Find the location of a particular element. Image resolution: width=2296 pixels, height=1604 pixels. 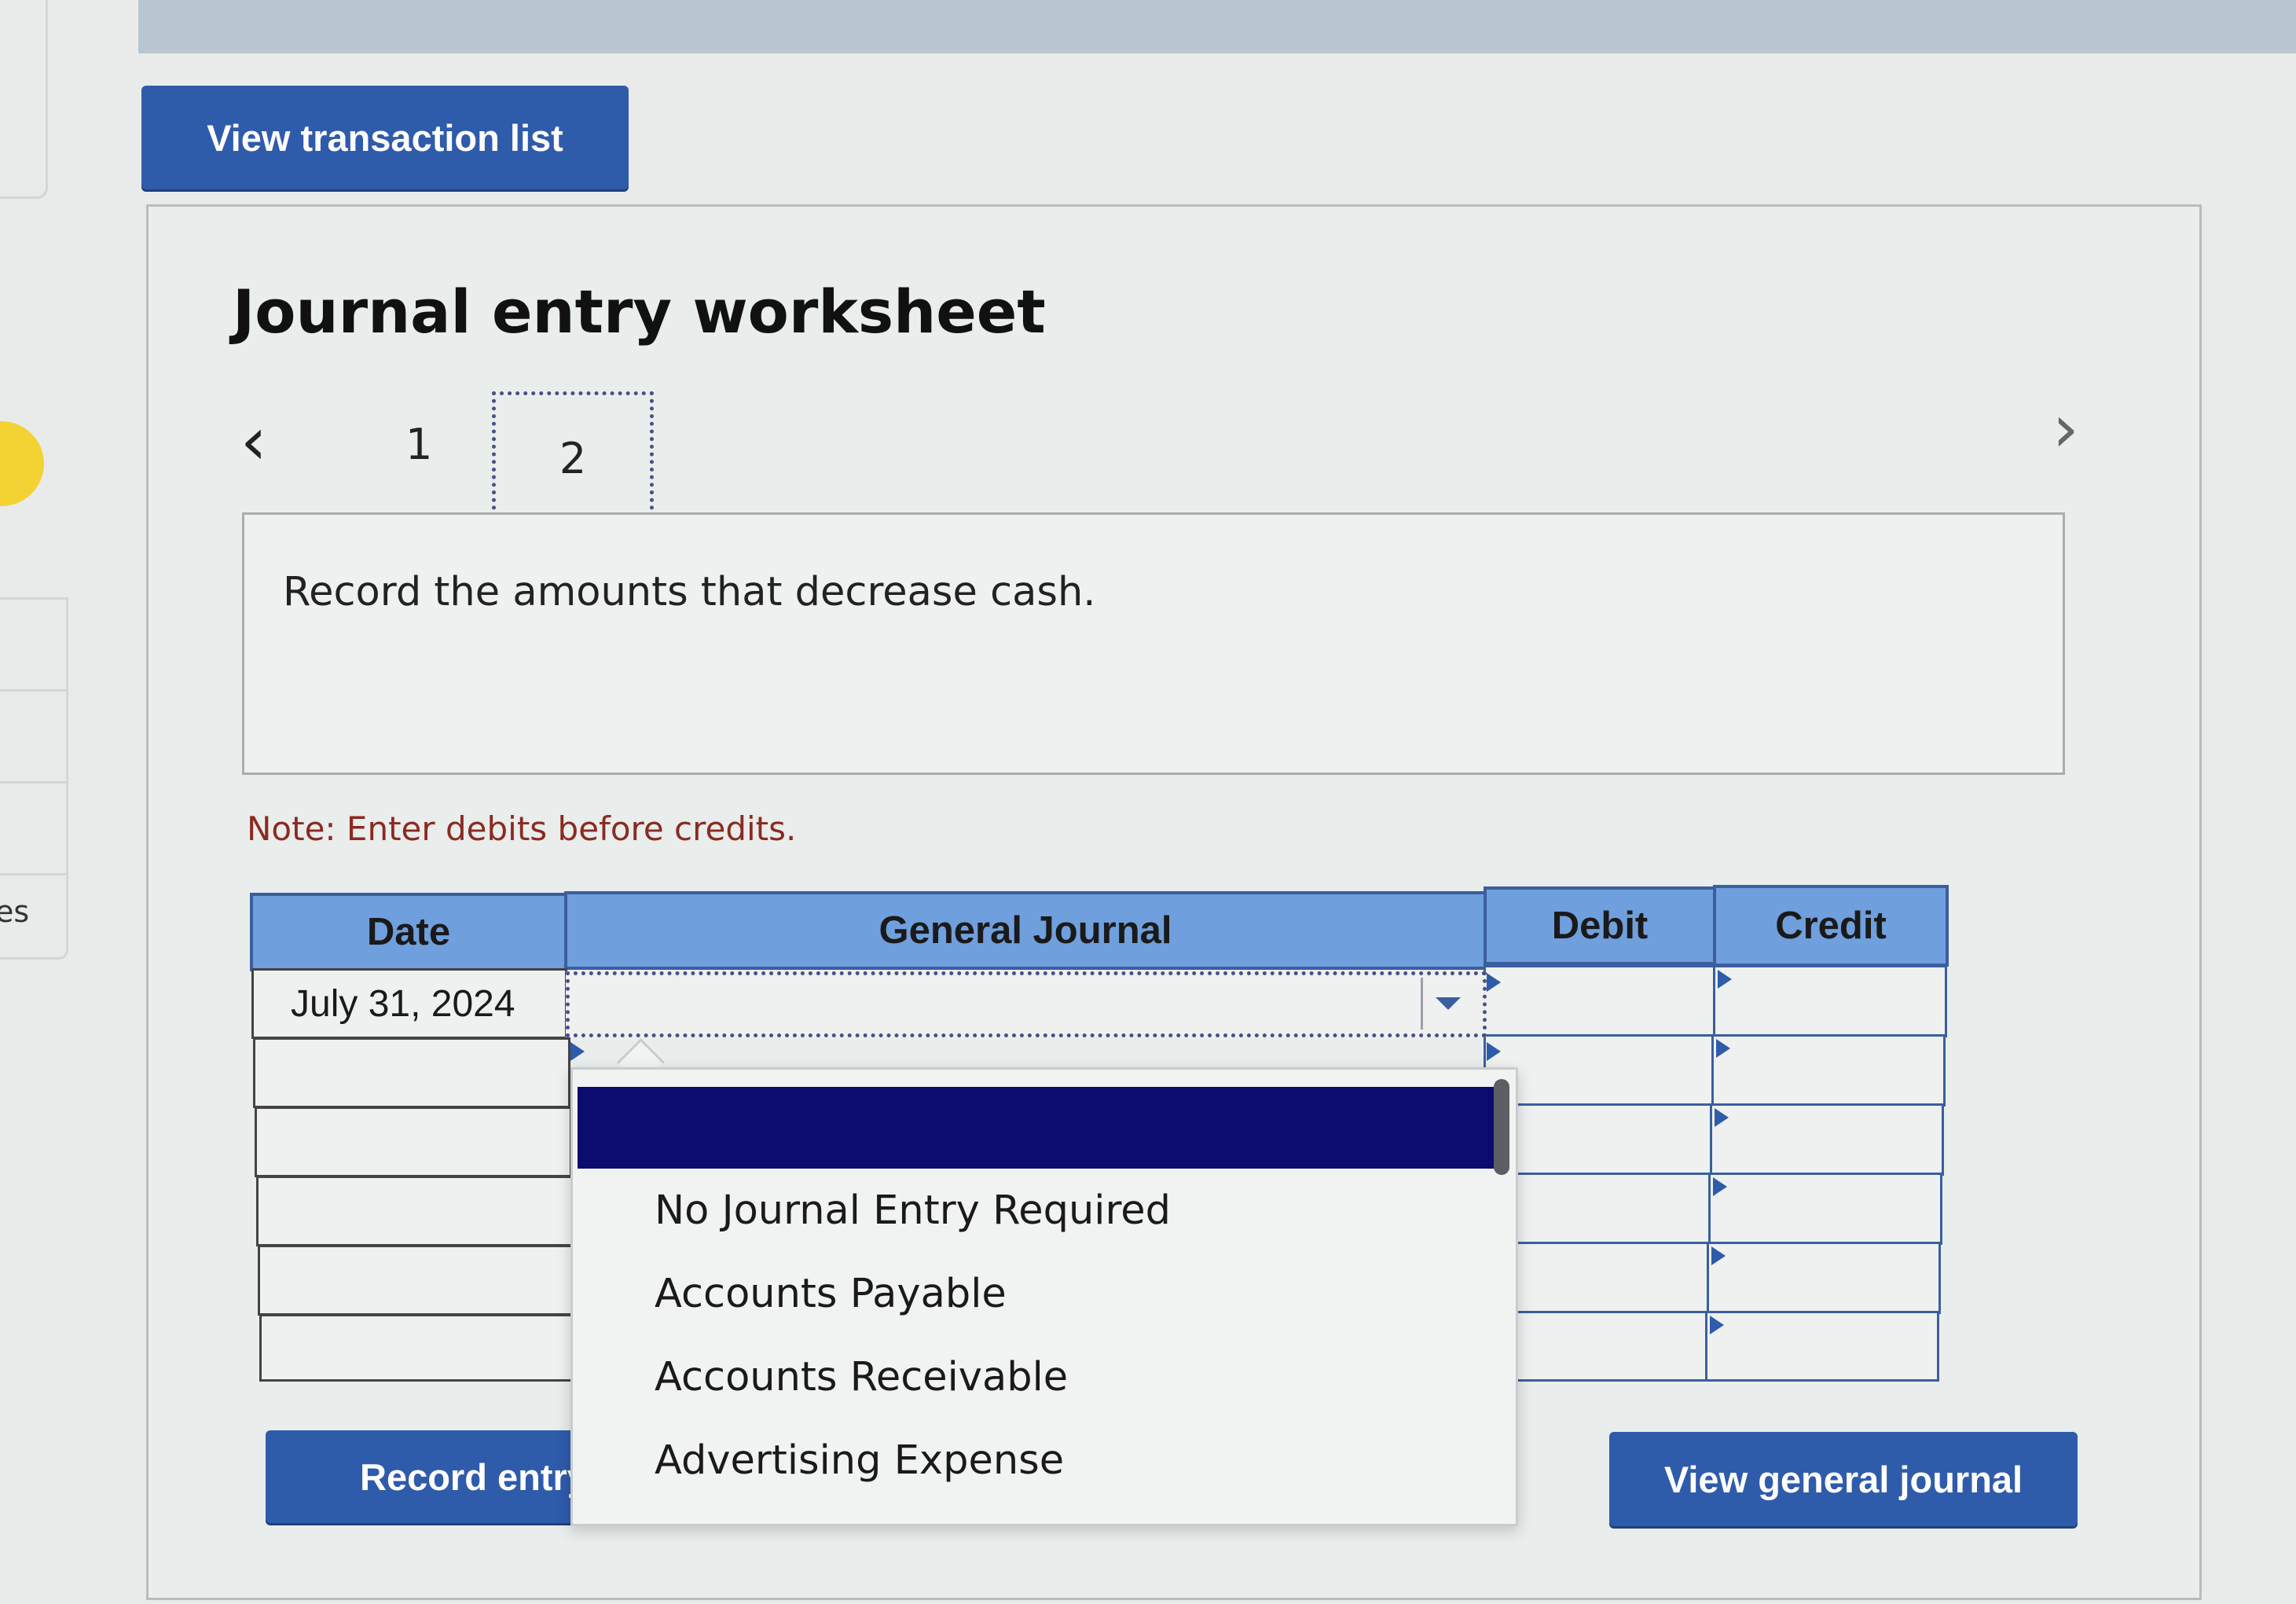

header-debit: Debit is located at coordinates (1600, 925).